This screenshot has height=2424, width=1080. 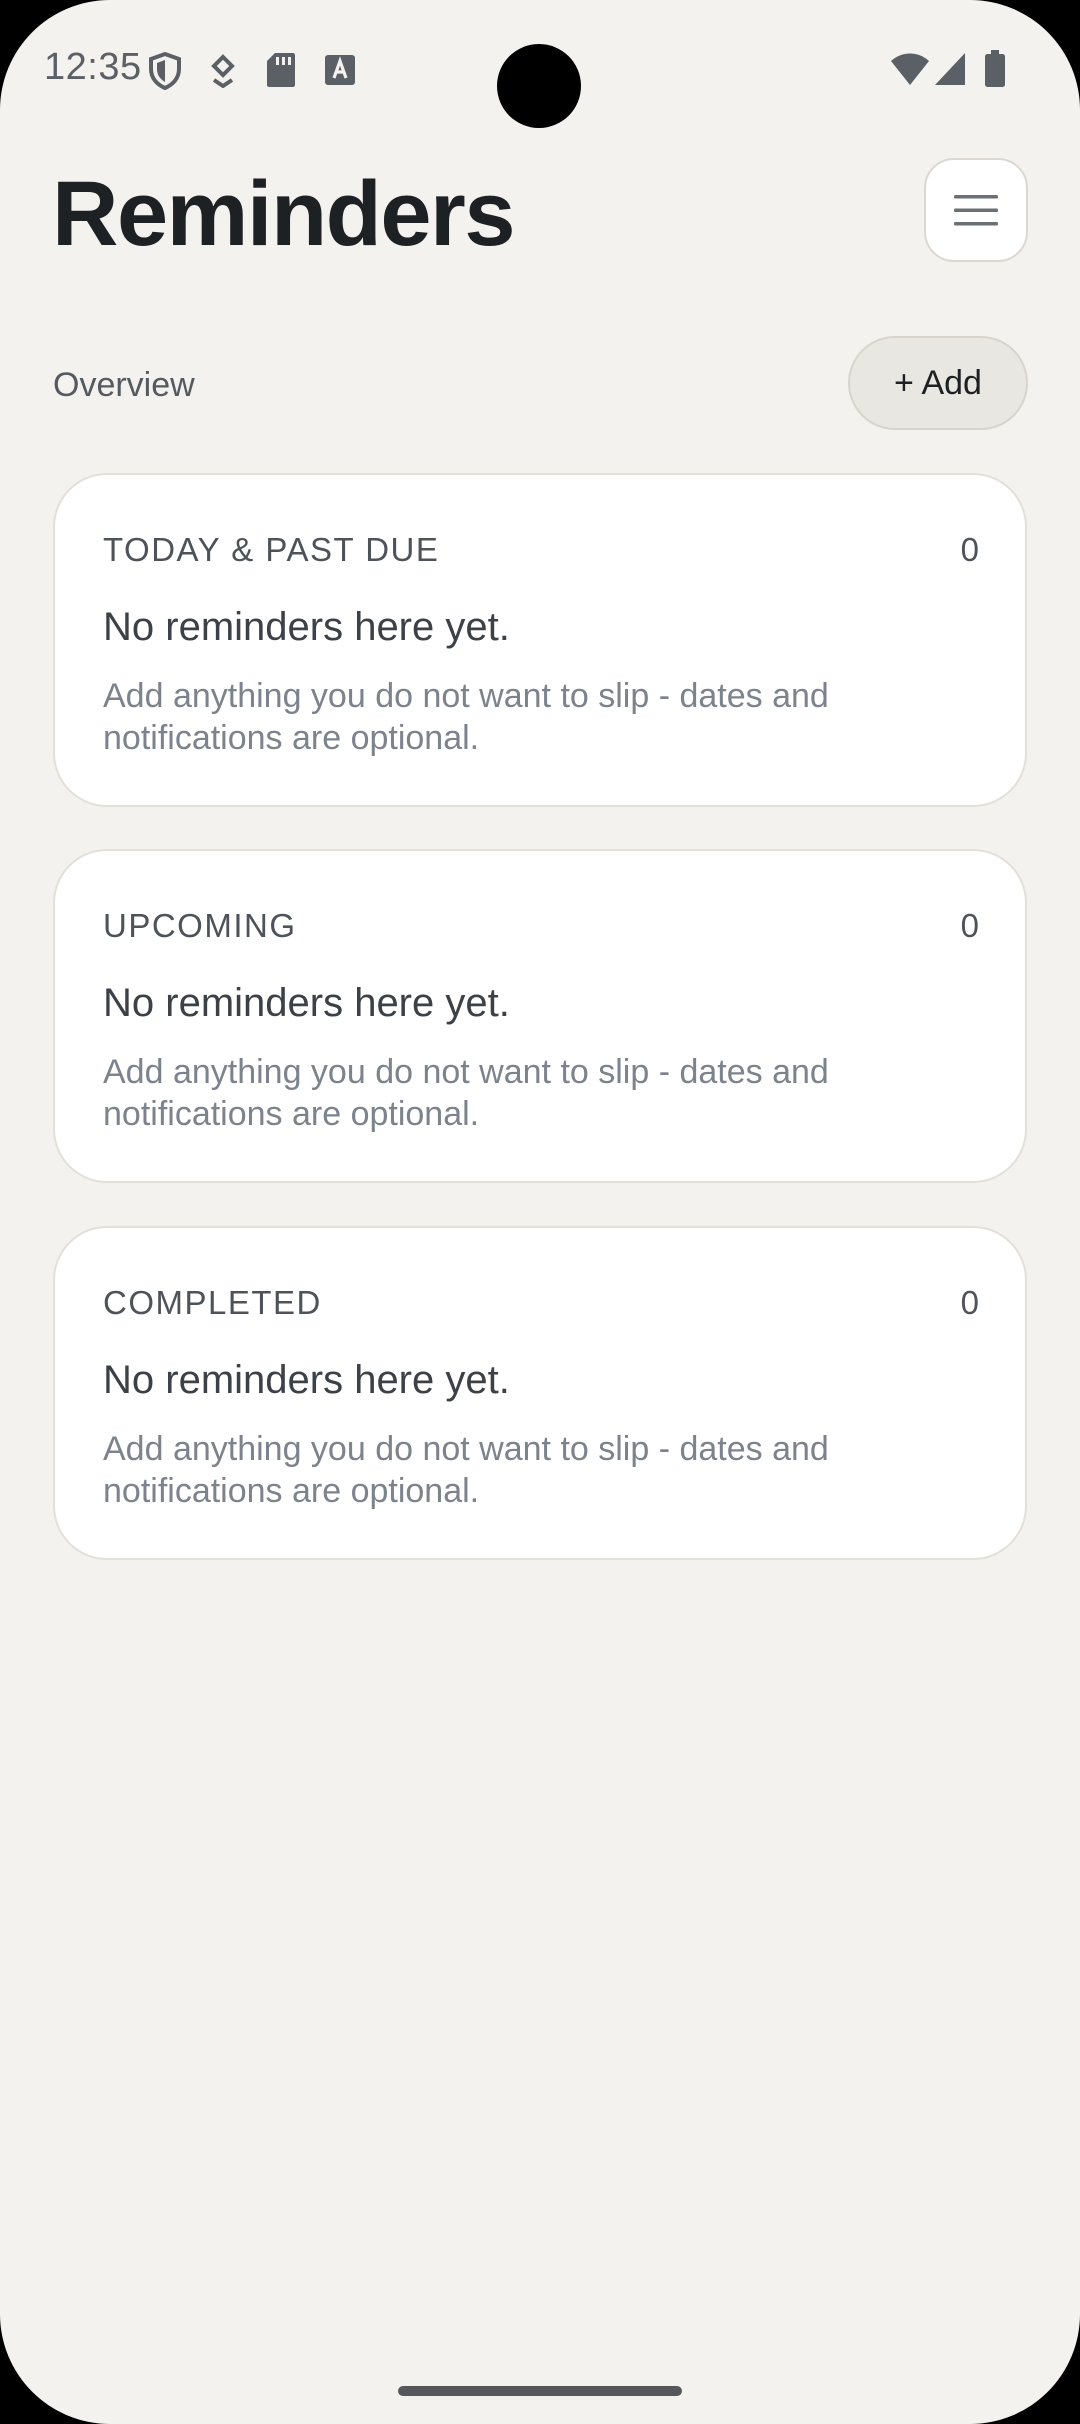 I want to click on section-title: TODAY & PAST DUE, so click(x=271, y=549).